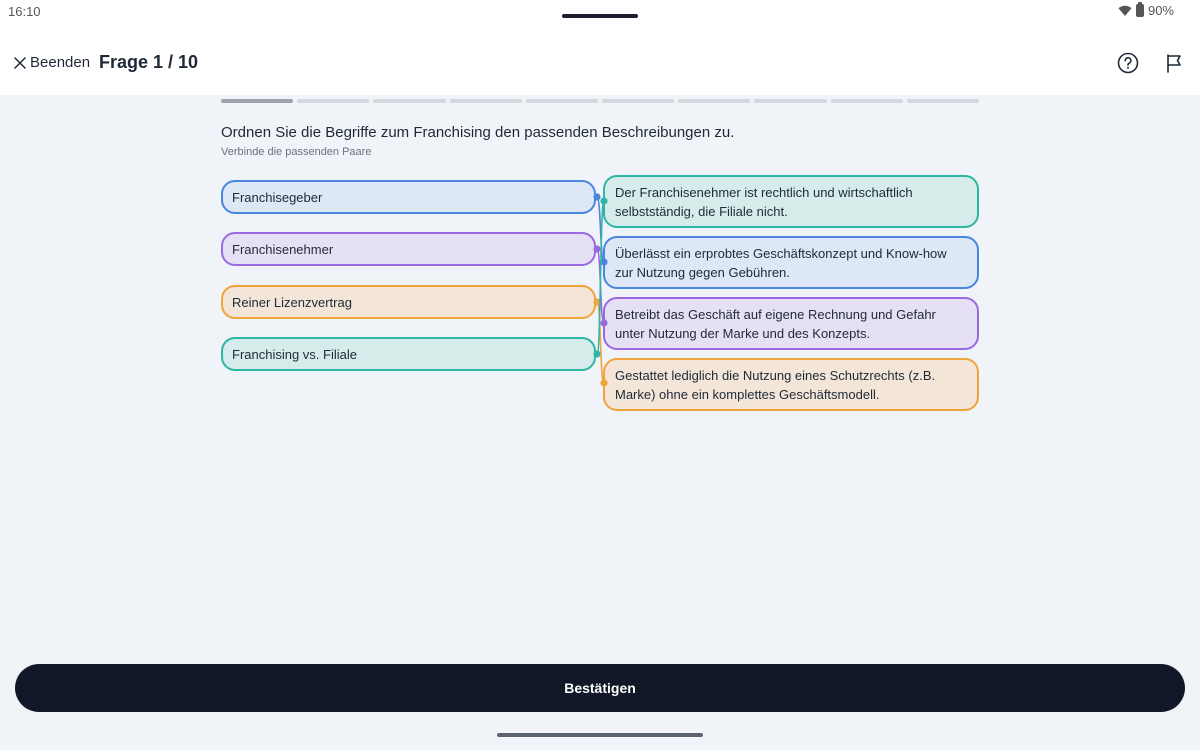 The height and width of the screenshot is (750, 1200). What do you see at coordinates (1174, 63) in the screenshot?
I see `flag-icon` at bounding box center [1174, 63].